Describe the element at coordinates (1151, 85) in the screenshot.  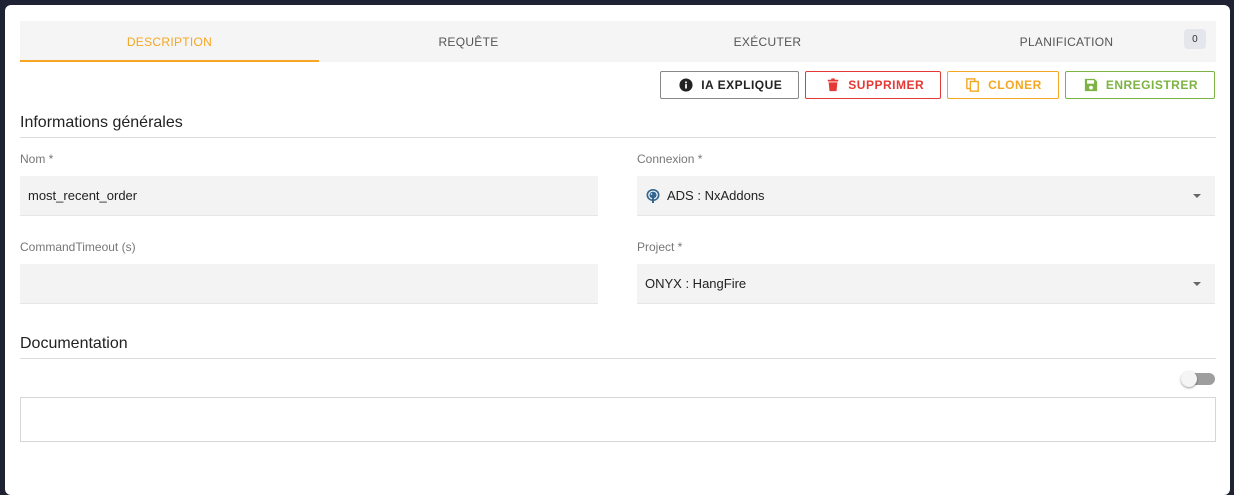
I see `save-label: ENREGISTRER` at that location.